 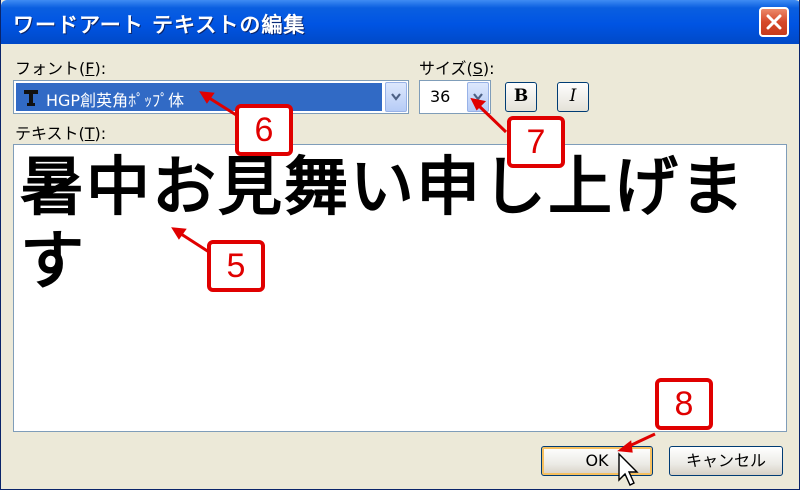 I want to click on callout-8: 8, so click(x=684, y=404).